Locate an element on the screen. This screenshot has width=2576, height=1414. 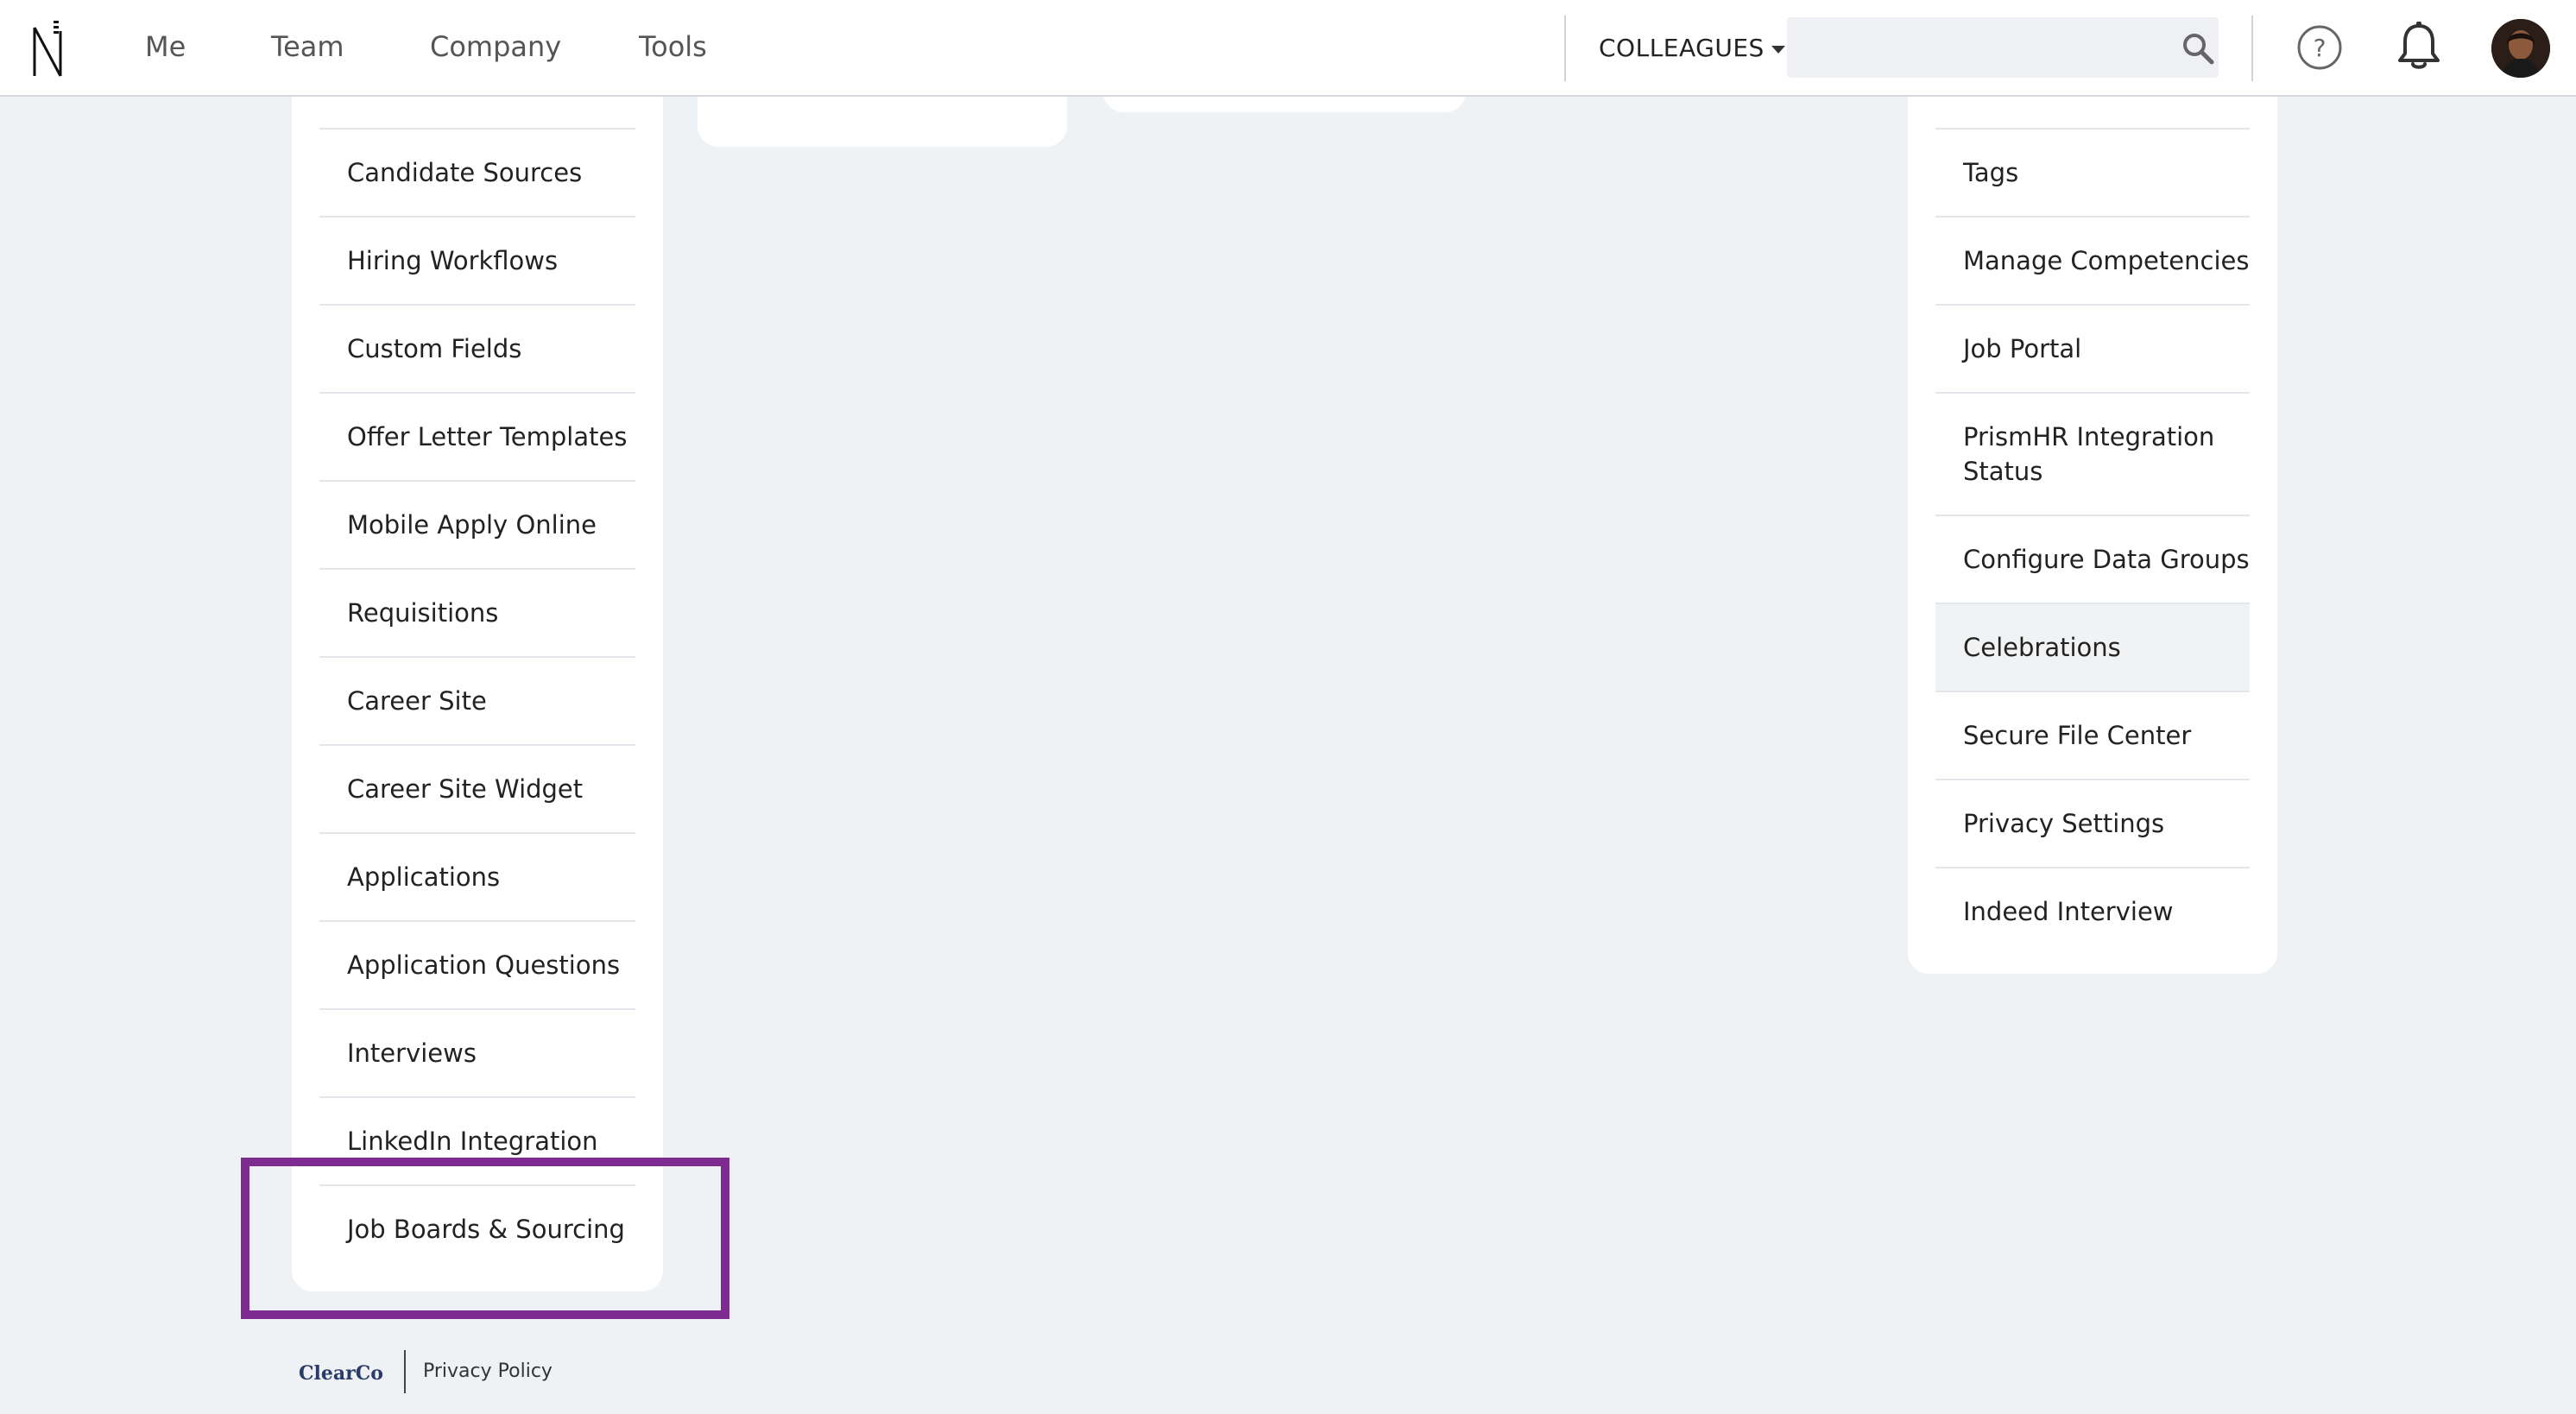
menu-item-tags: Tags is located at coordinates (2092, 172).